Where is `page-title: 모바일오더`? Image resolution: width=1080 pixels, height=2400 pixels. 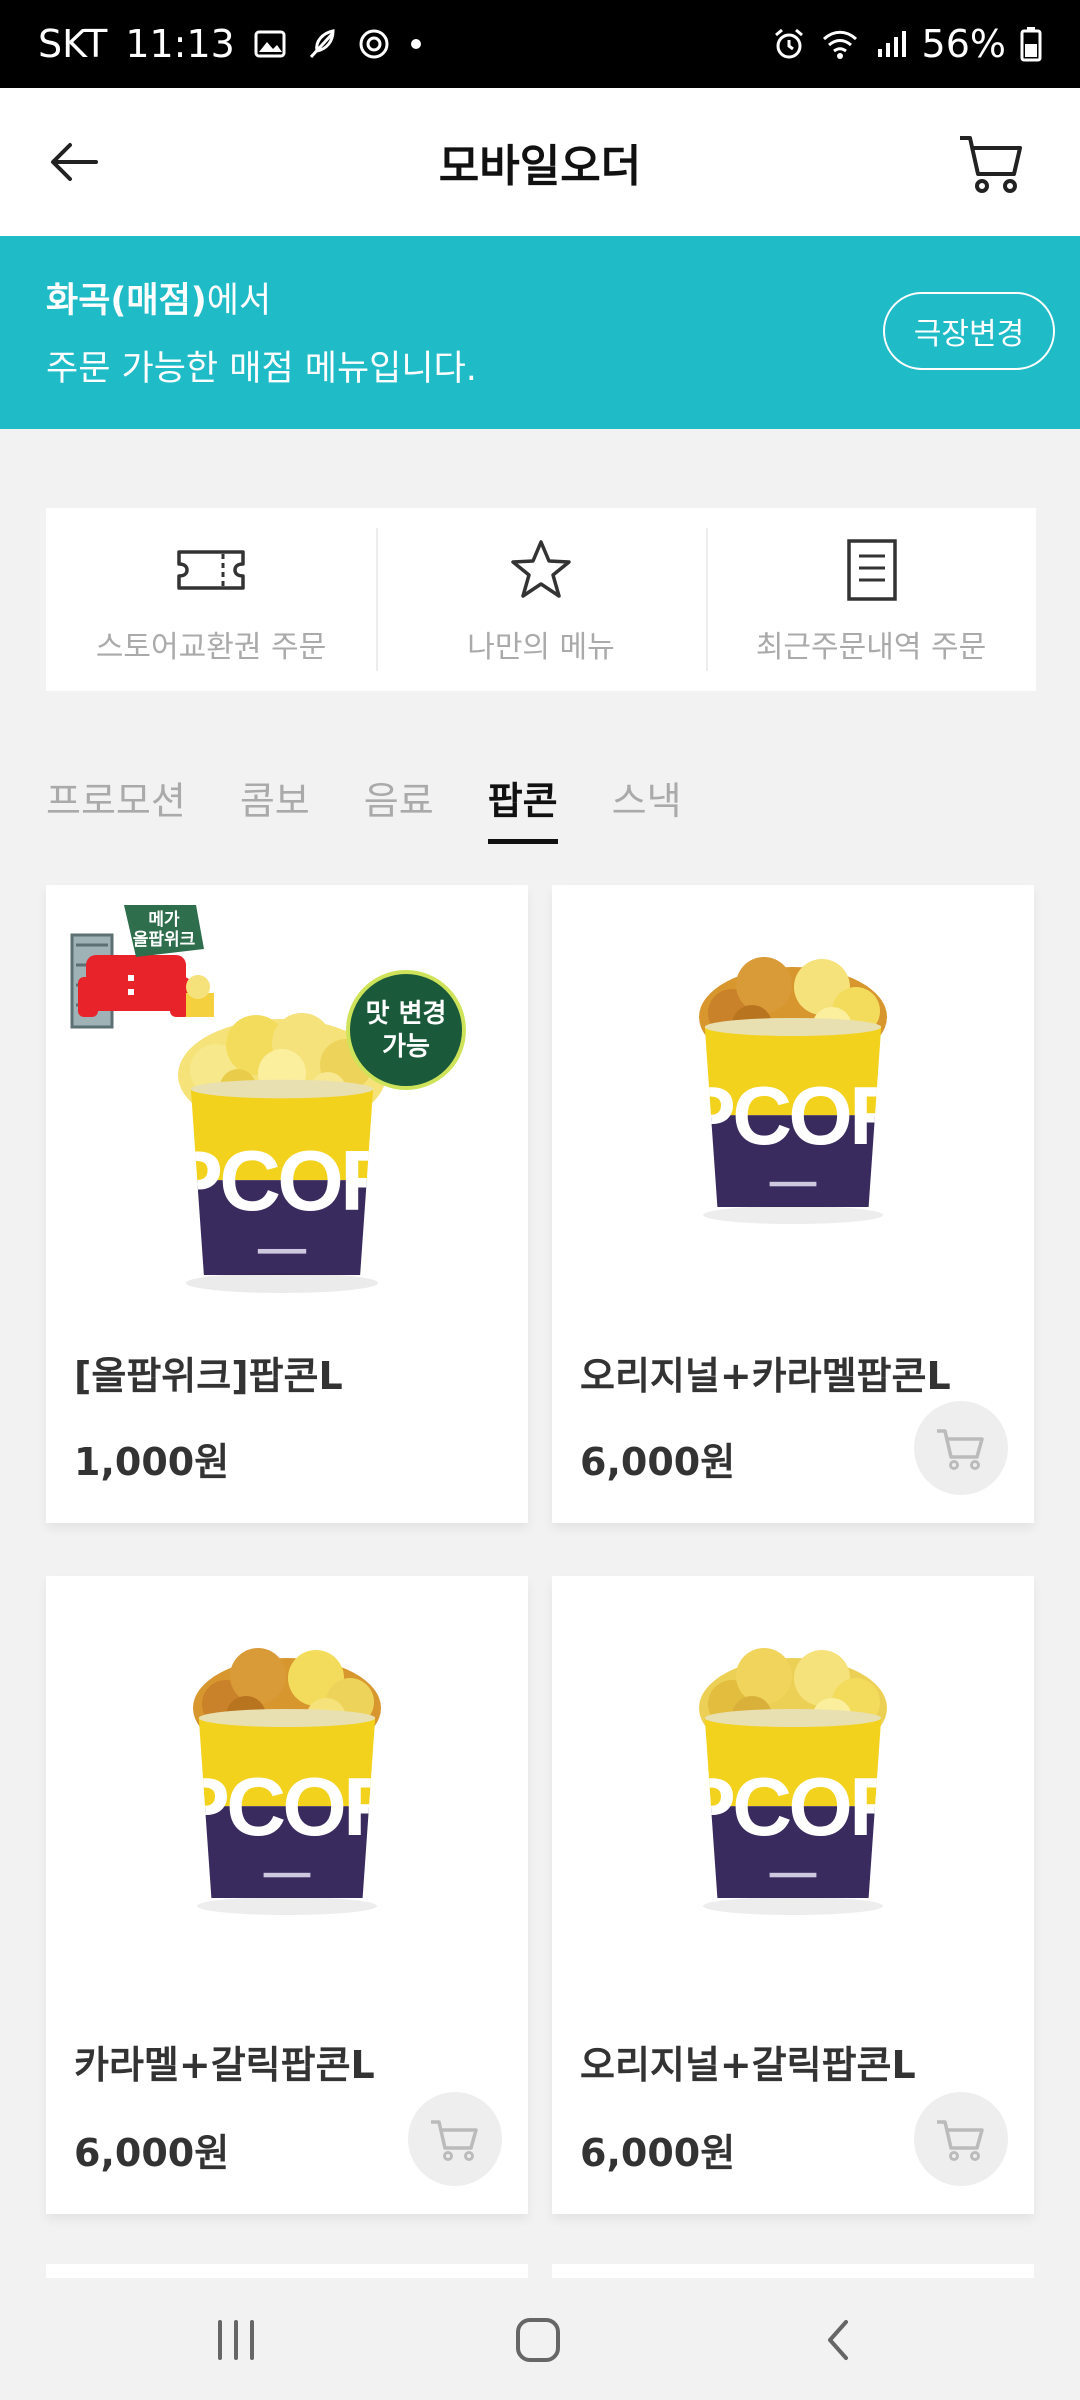 page-title: 모바일오더 is located at coordinates (540, 166).